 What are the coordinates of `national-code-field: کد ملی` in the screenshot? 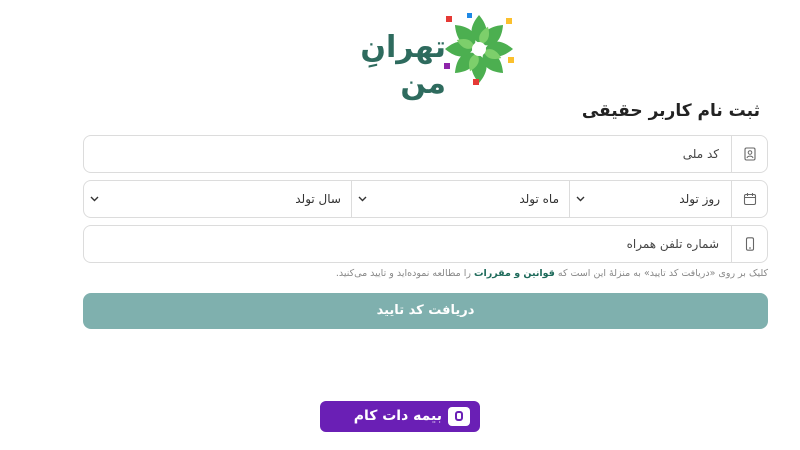 It's located at (425, 154).